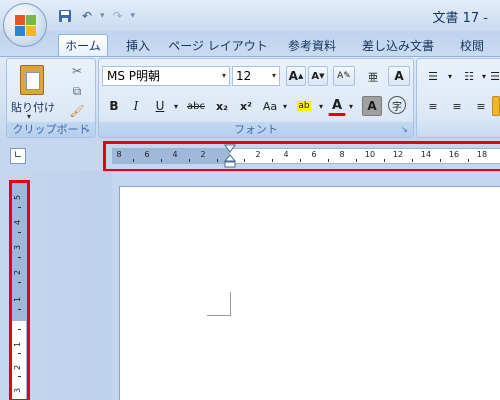 The image size is (500, 400). What do you see at coordinates (351, 106) in the screenshot?
I see `font-color-dropdown-icon: ▾` at bounding box center [351, 106].